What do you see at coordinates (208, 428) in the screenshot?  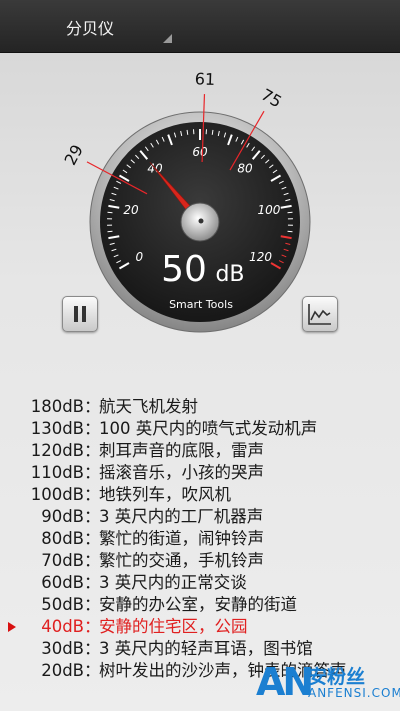 I see `noise-level-description: 100 英尺内的喷气式发动机声` at bounding box center [208, 428].